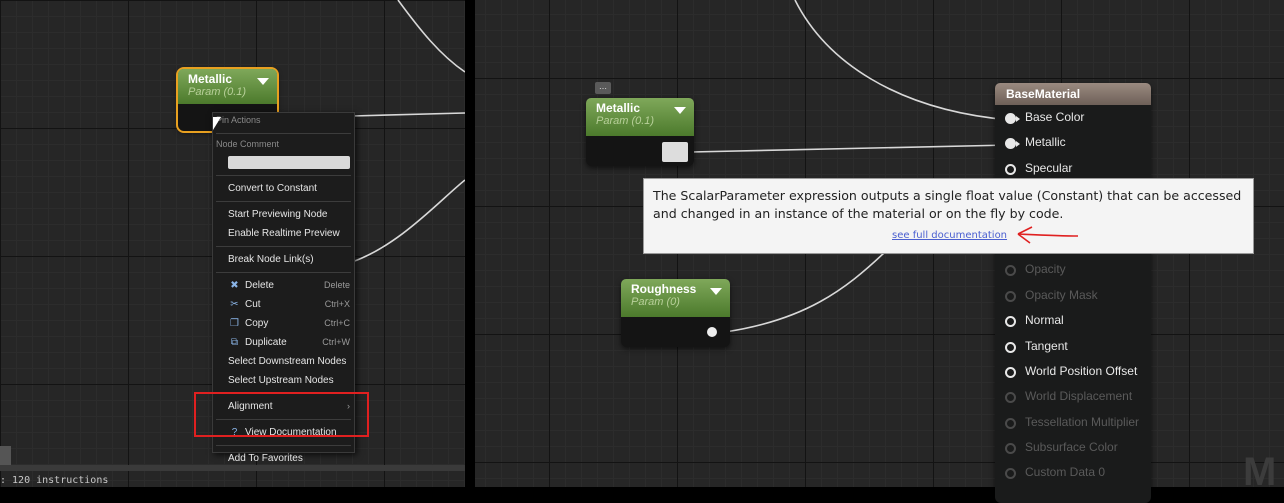  Describe the element at coordinates (675, 152) in the screenshot. I see `output-pin-hover-icon` at that location.